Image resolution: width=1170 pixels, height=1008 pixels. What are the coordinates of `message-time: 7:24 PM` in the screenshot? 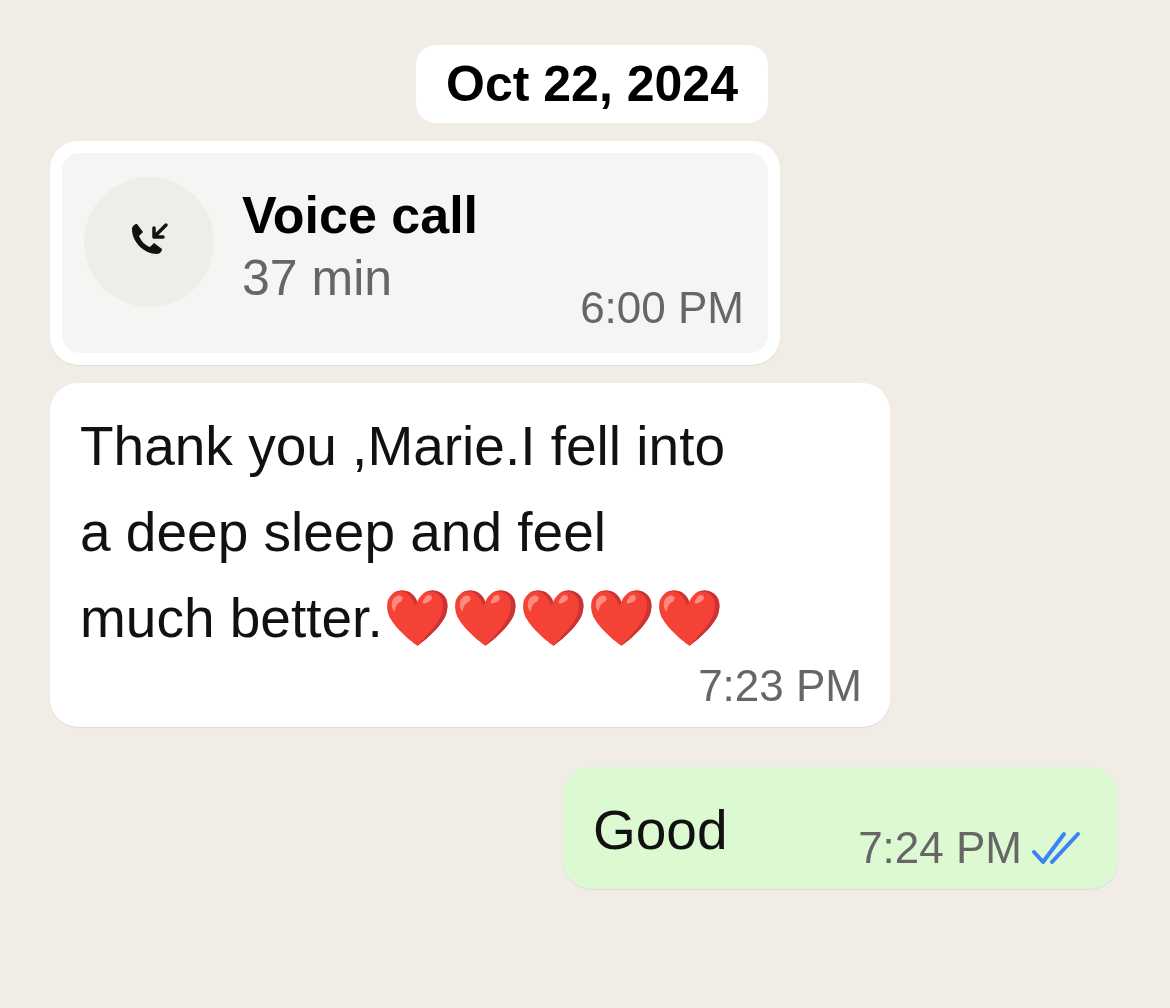 It's located at (940, 848).